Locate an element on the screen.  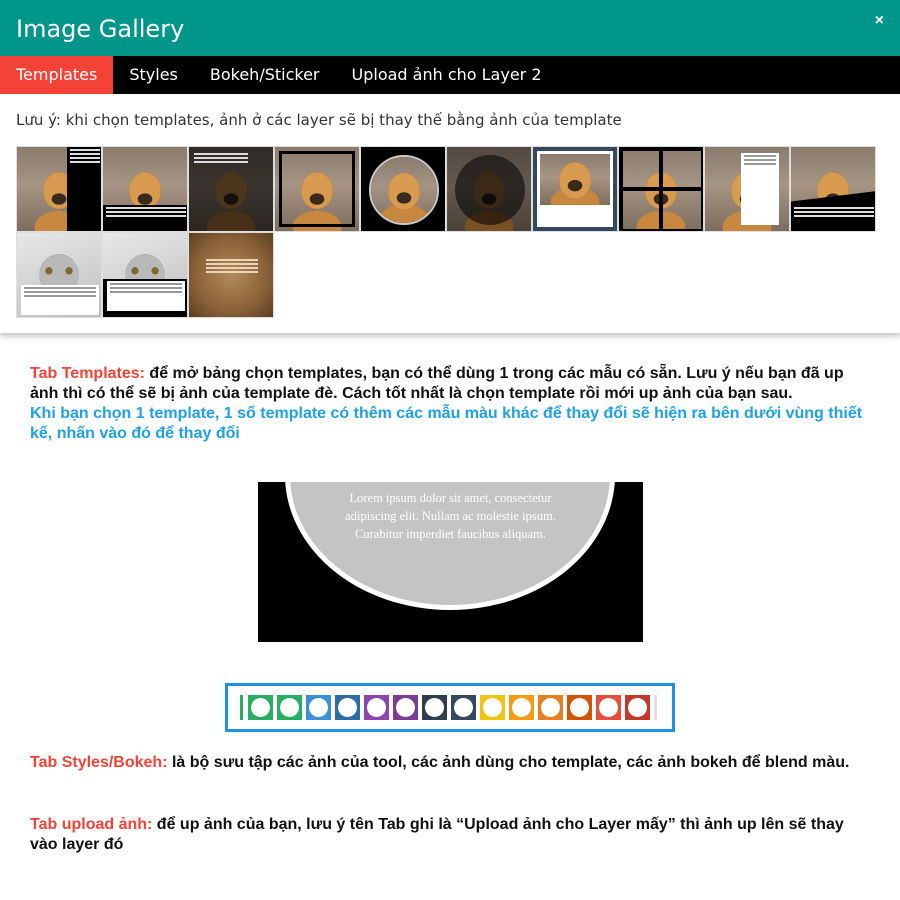
upload-heading: Tab upload ảnh: is located at coordinates (91, 824).